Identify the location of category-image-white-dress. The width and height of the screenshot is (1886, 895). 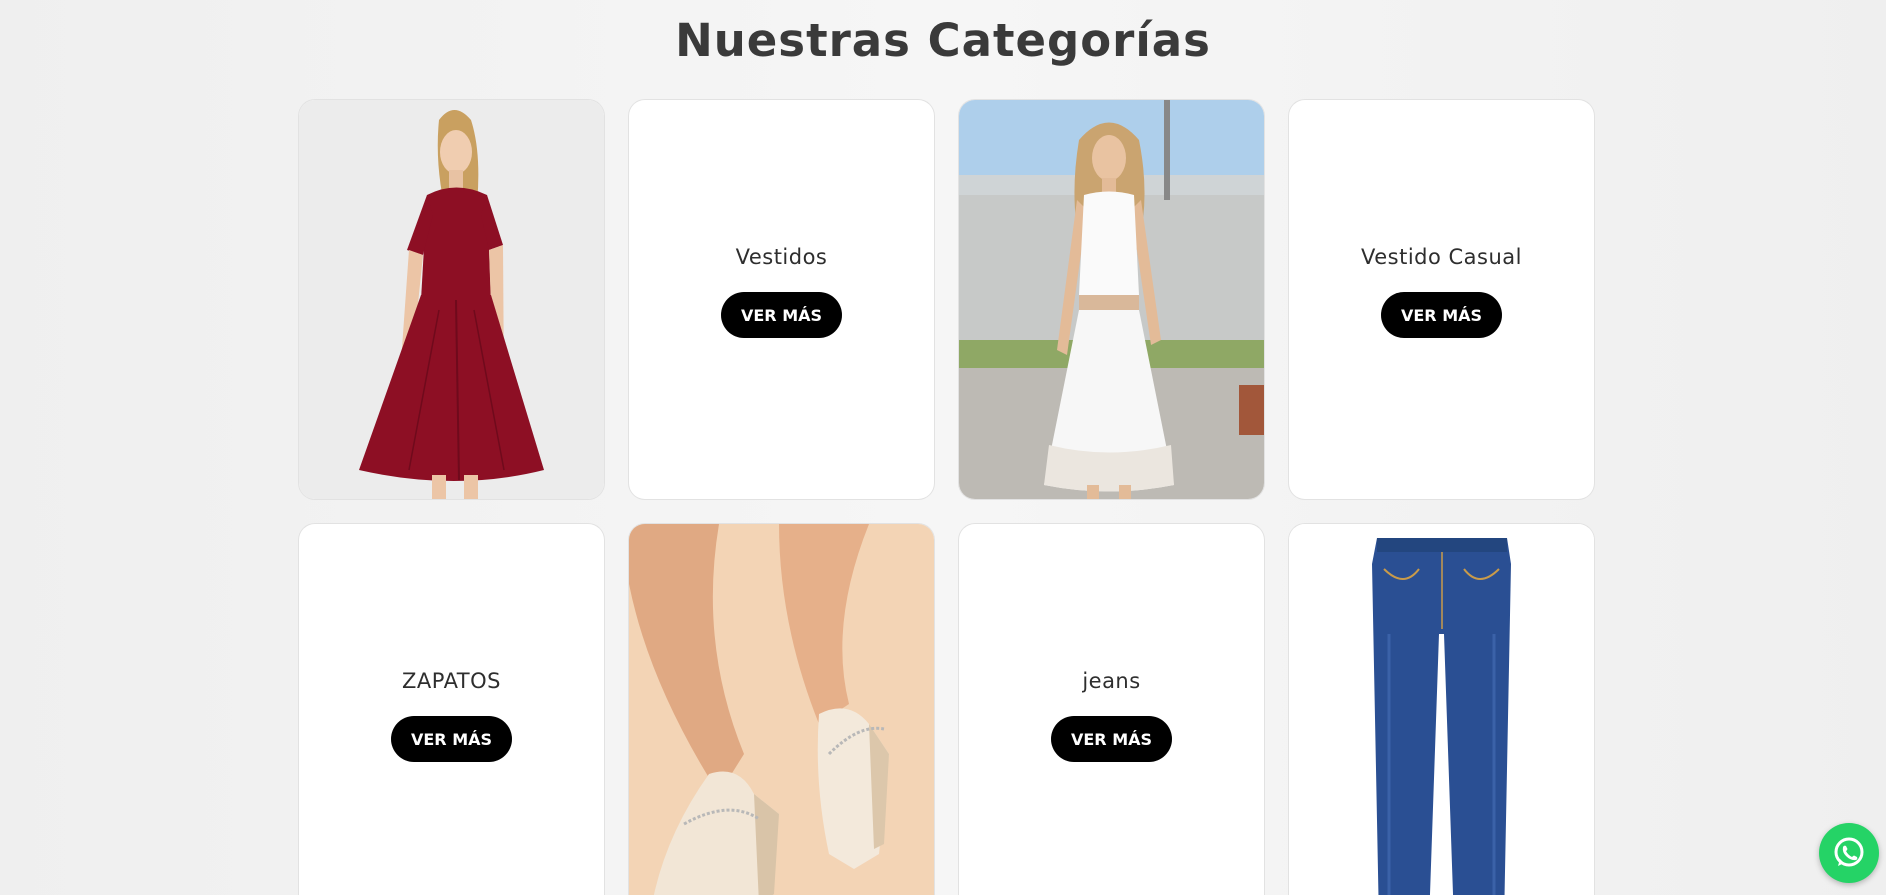
(1111, 299).